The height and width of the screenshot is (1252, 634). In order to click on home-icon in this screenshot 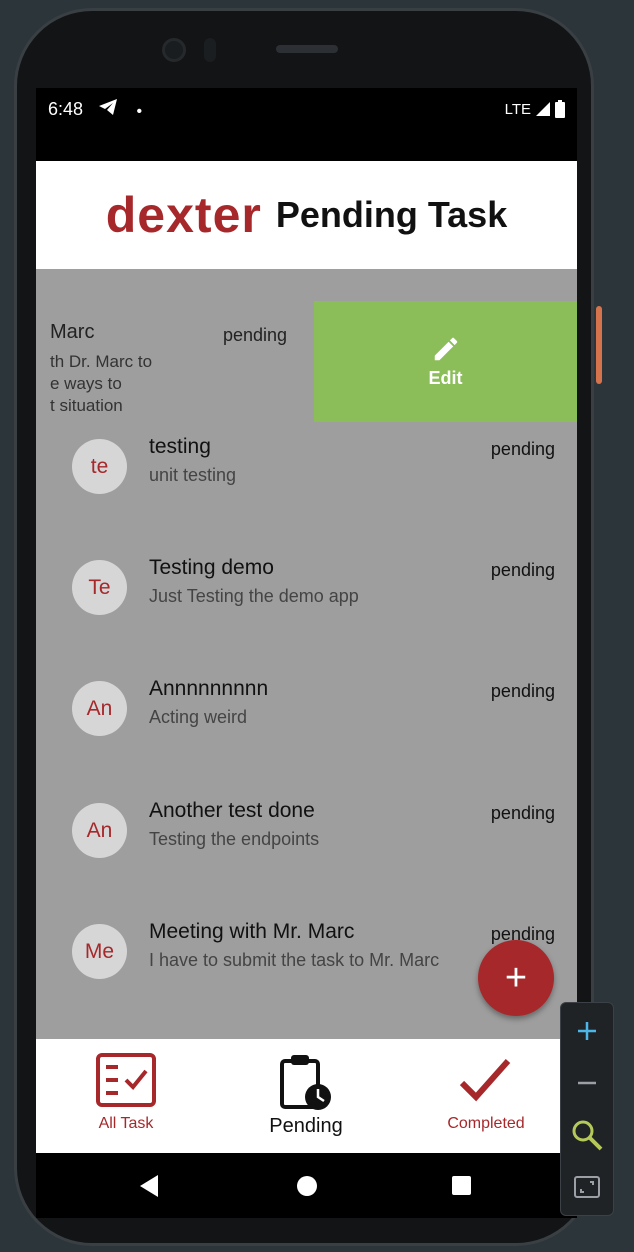, I will do `click(307, 1186)`.